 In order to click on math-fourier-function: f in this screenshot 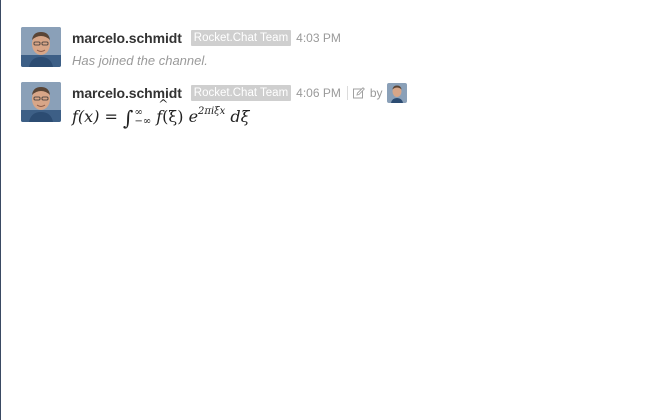, I will do `click(162, 111)`.